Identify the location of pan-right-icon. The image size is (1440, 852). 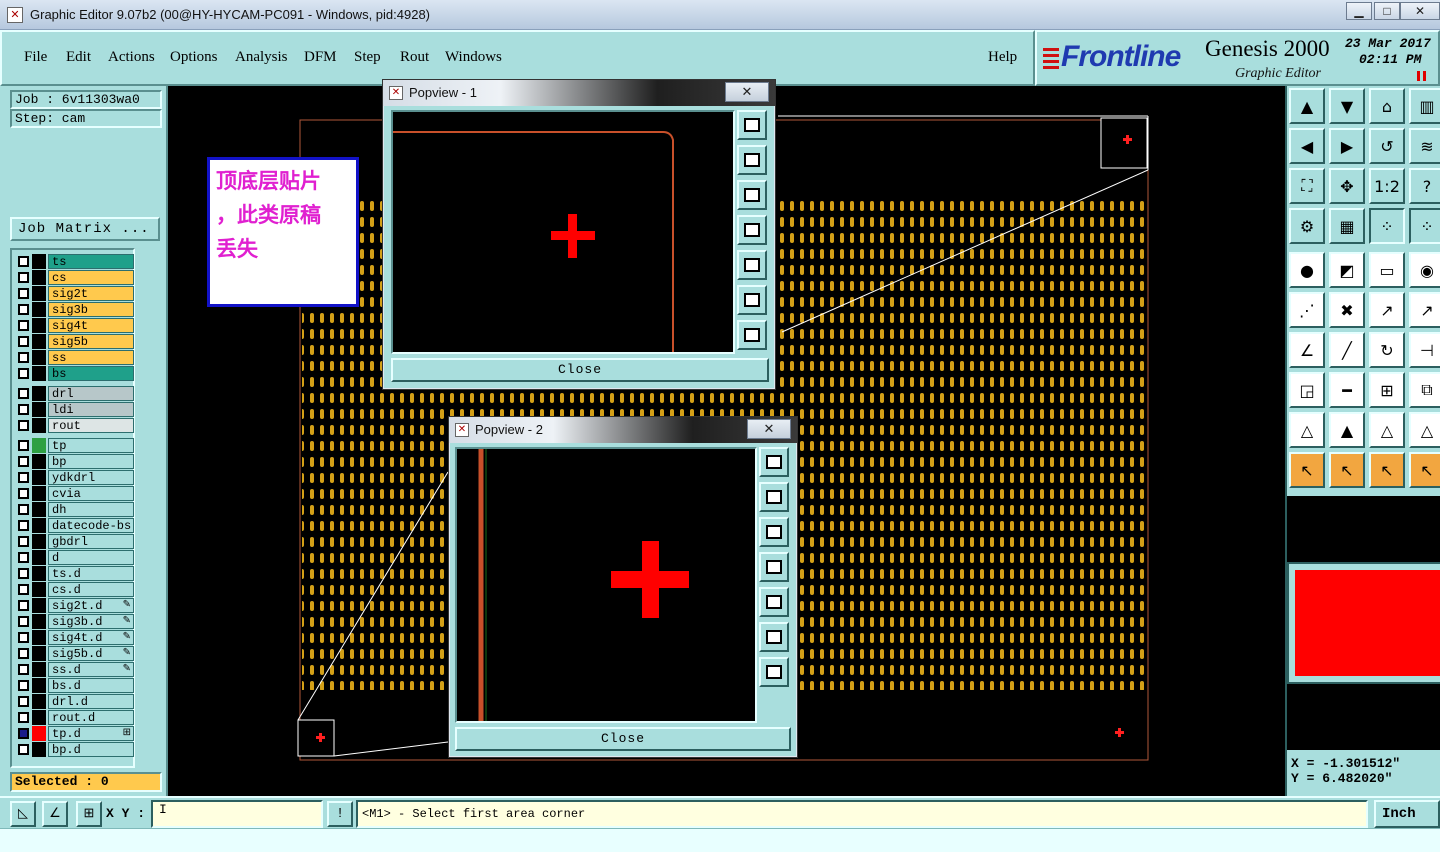
(774, 602).